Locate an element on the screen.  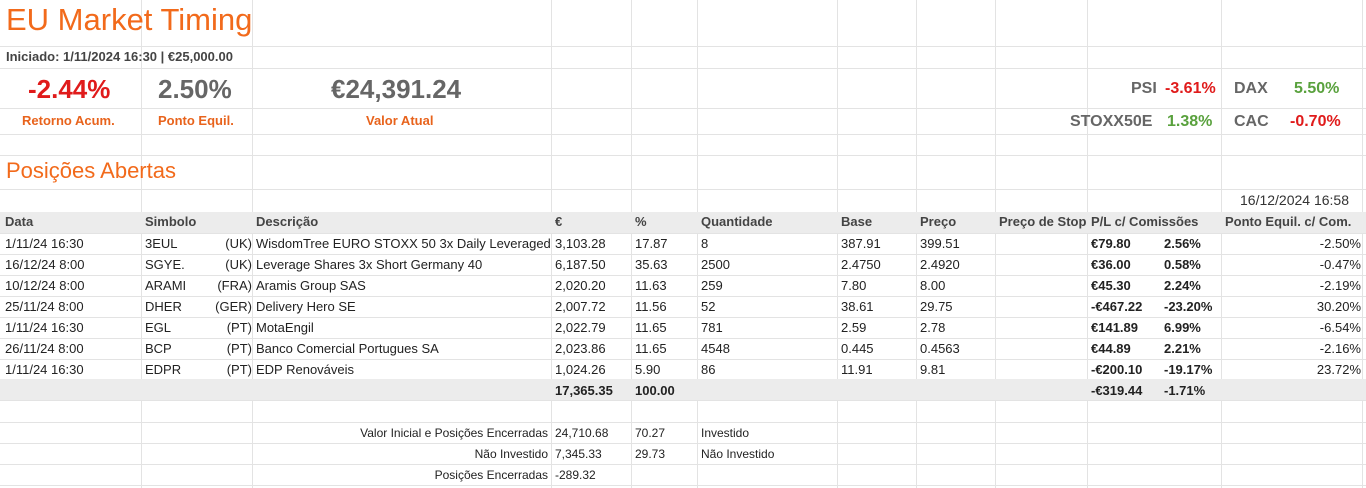
cell-description: Aramis Group SAS is located at coordinates (311, 285).